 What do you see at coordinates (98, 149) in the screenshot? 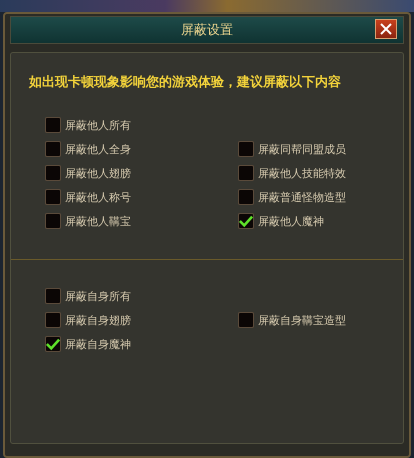
I see `checkbox-label: 屏蔽他人全身` at bounding box center [98, 149].